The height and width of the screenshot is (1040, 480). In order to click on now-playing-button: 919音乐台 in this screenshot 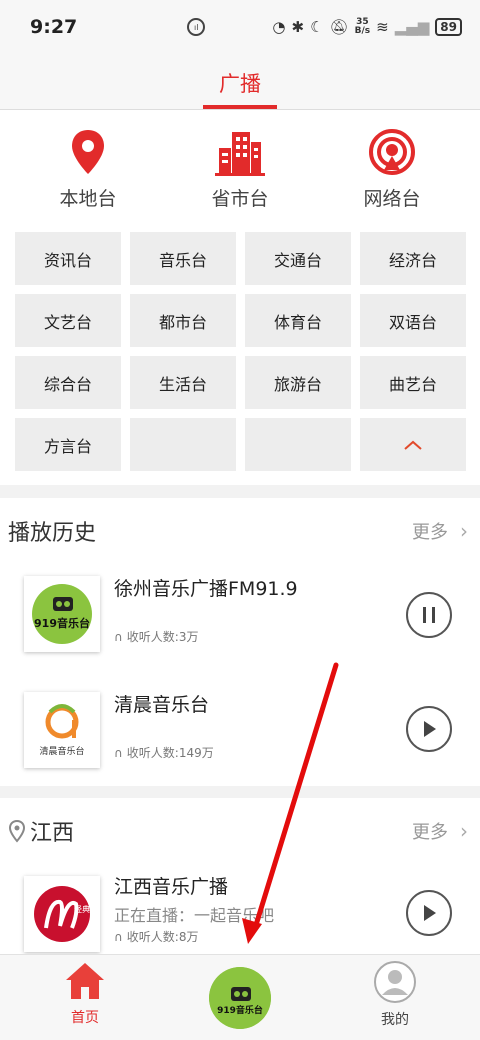, I will do `click(240, 998)`.